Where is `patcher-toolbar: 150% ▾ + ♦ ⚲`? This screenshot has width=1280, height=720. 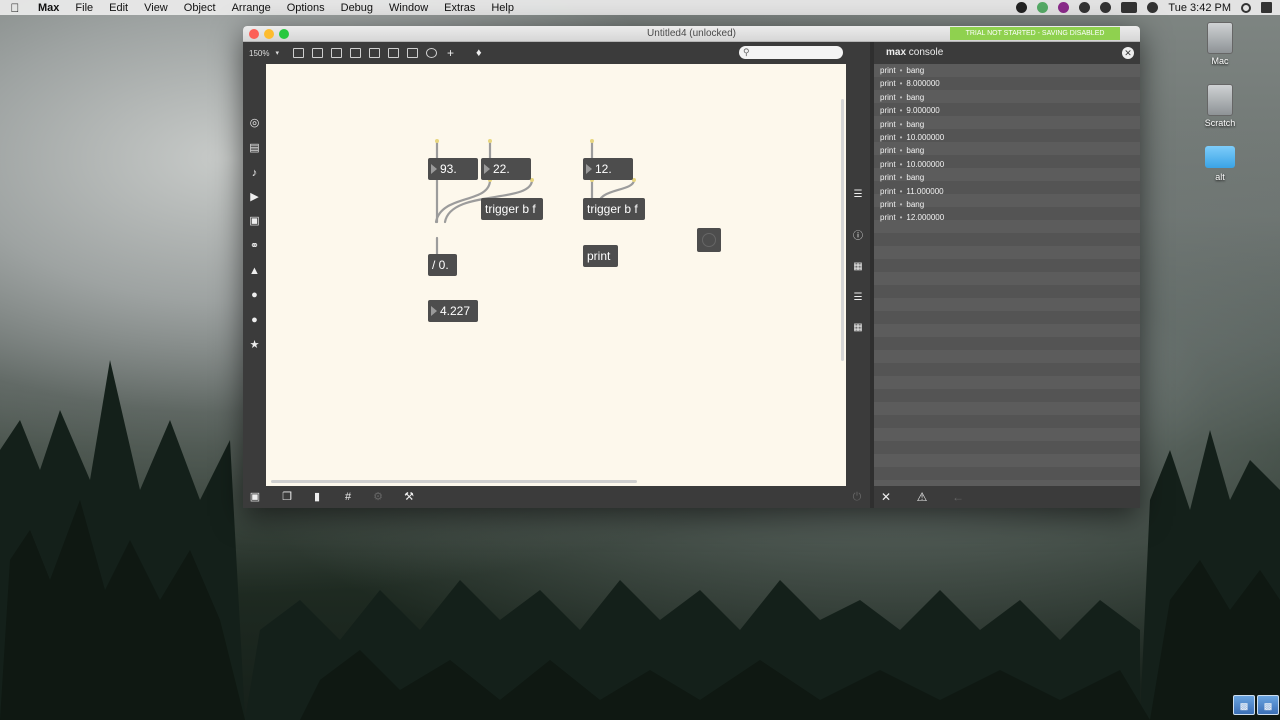 patcher-toolbar: 150% ▾ + ♦ ⚲ is located at coordinates (556, 53).